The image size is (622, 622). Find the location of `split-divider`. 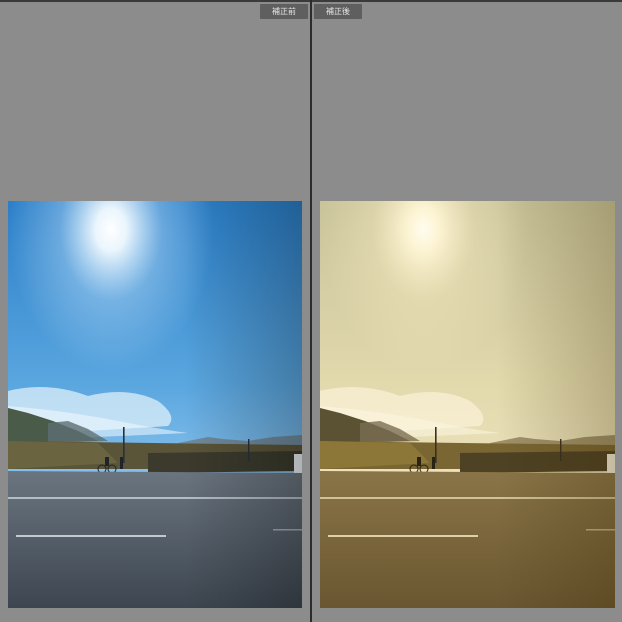

split-divider is located at coordinates (311, 311).